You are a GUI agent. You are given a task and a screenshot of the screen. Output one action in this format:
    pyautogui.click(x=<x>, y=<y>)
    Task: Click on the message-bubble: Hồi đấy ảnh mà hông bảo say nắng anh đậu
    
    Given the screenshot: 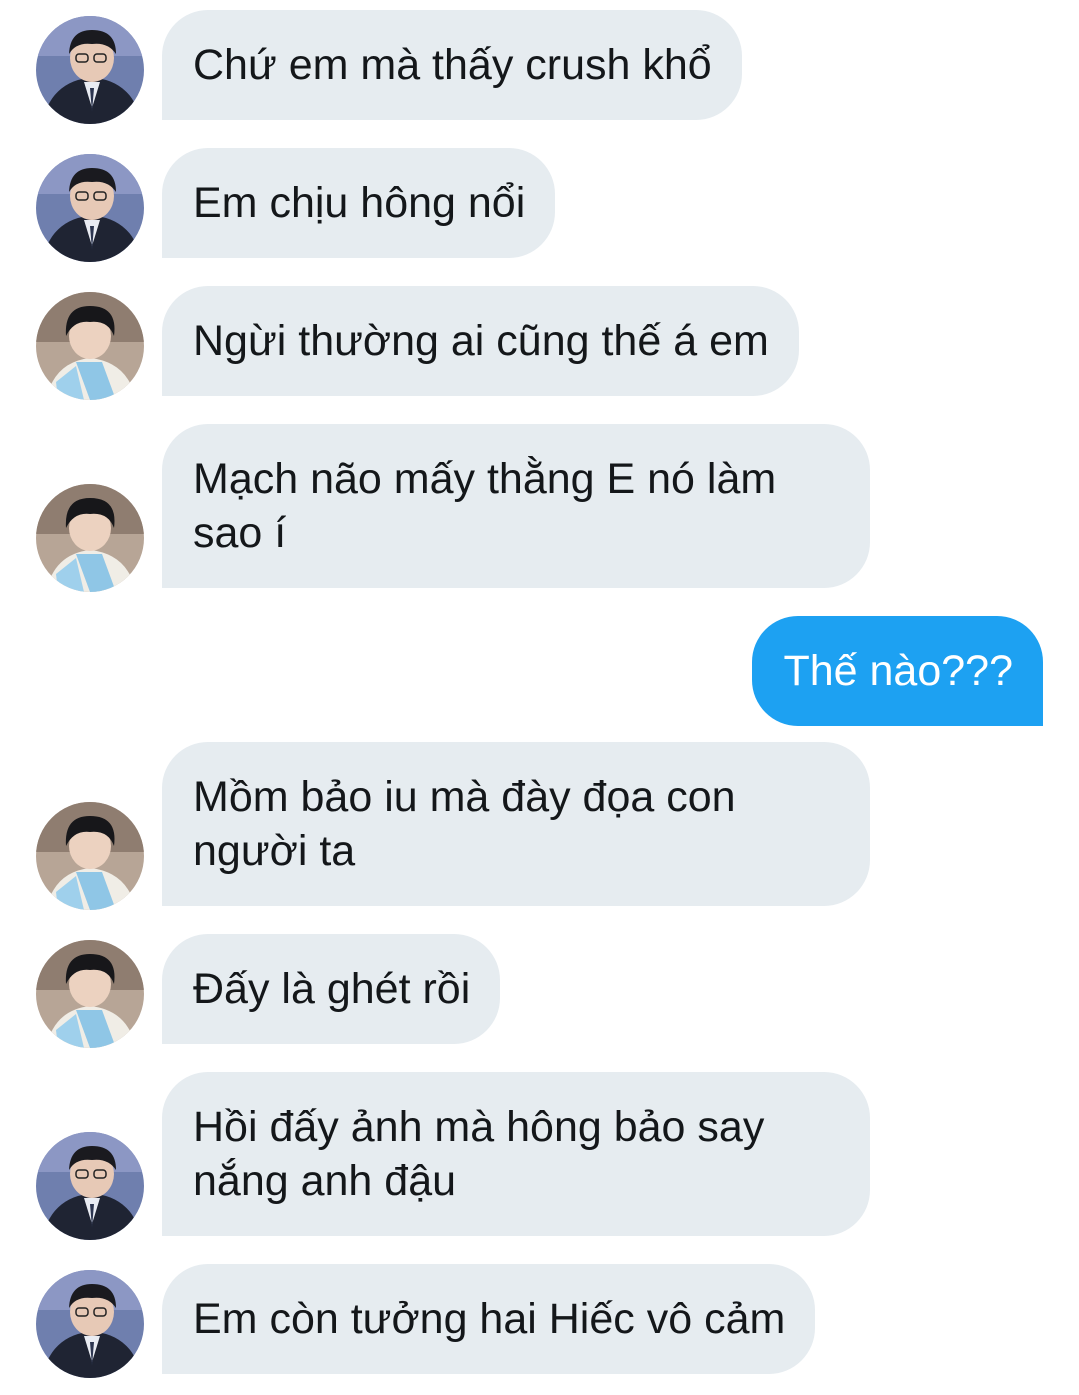 What is the action you would take?
    pyautogui.click(x=516, y=1154)
    